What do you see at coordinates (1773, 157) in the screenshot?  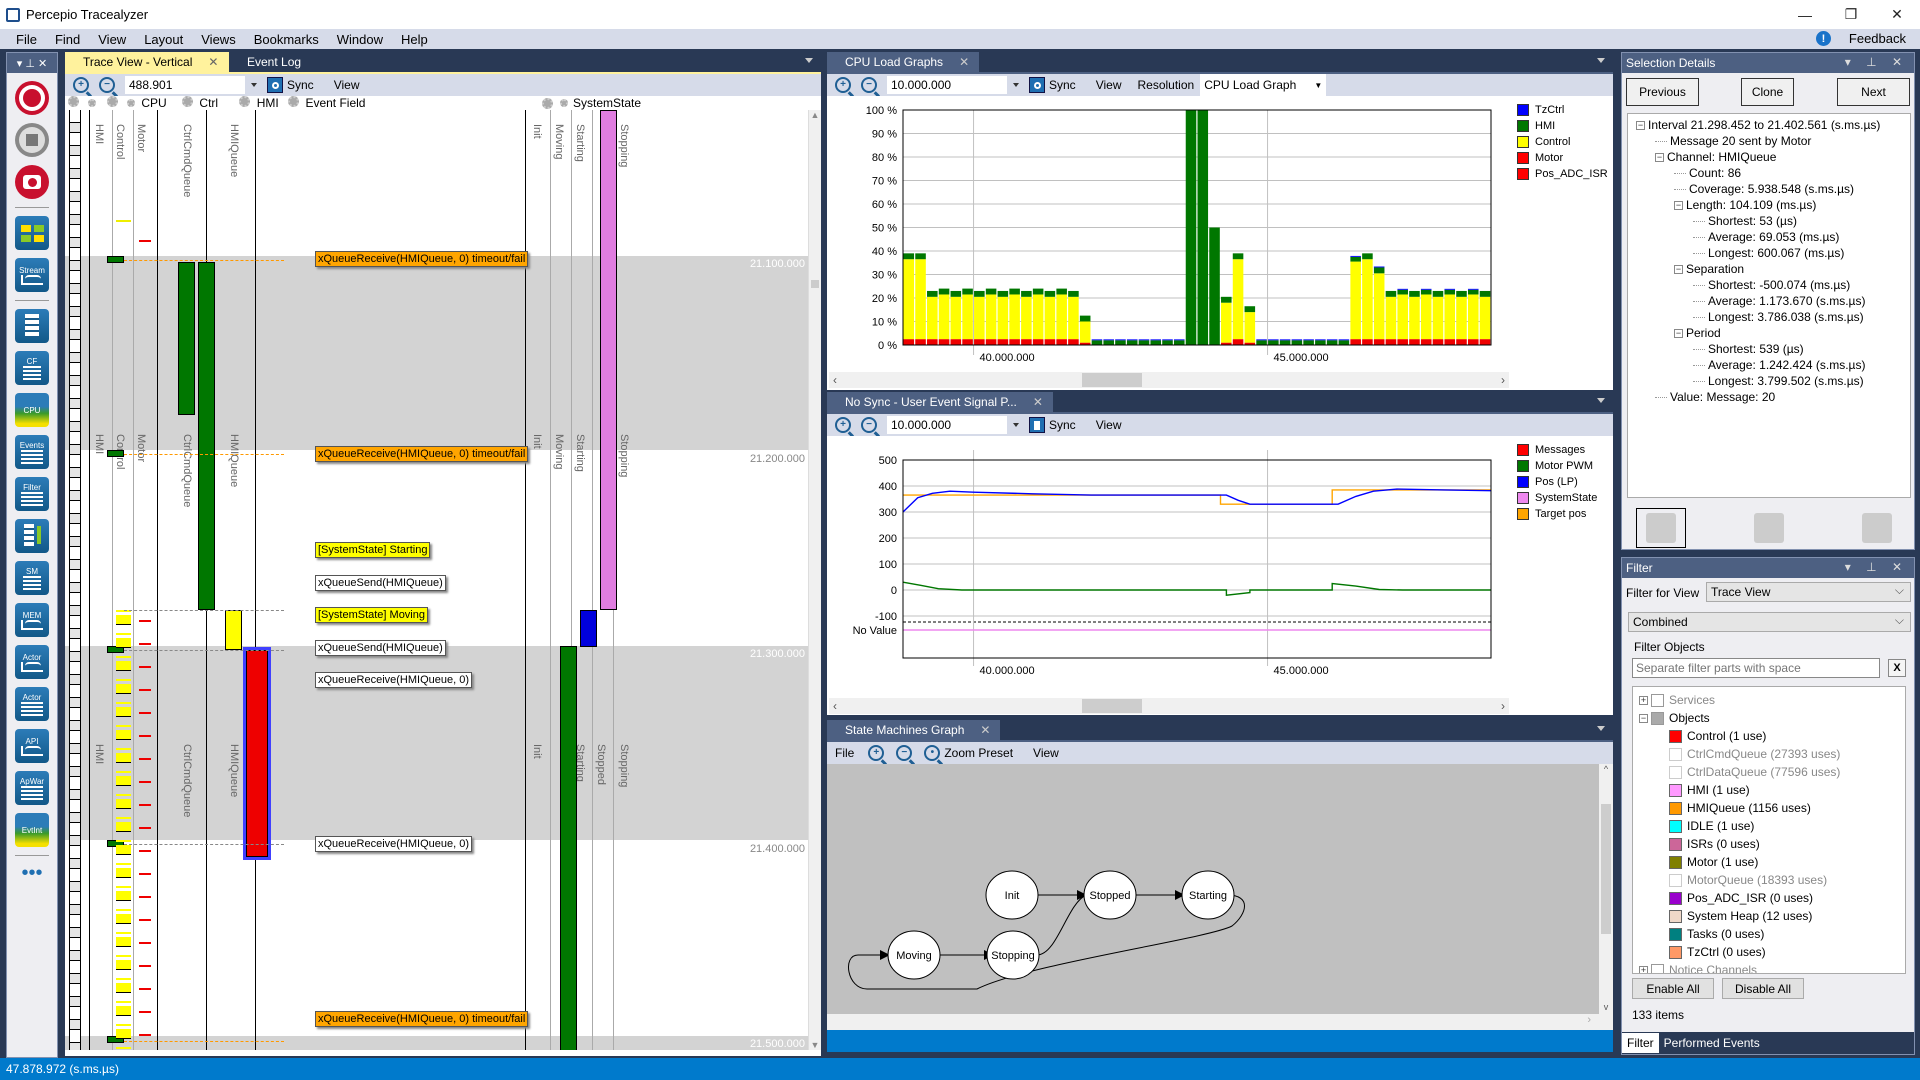 I see `tree-node: − Channel: HMIQueue` at bounding box center [1773, 157].